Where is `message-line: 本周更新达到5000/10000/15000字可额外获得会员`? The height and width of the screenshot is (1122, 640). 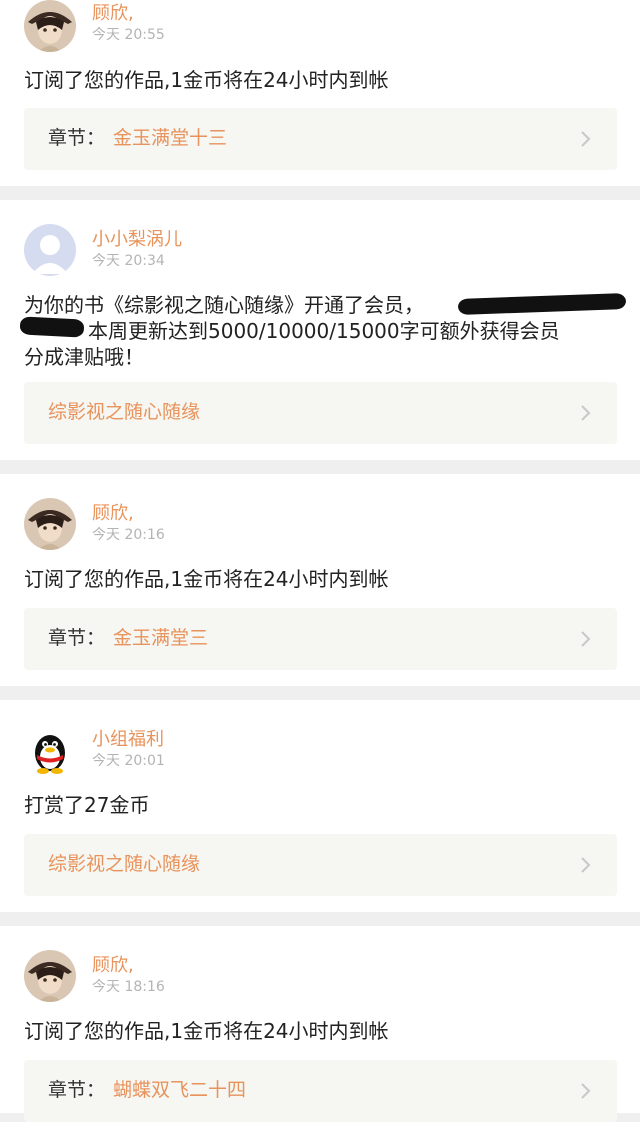 message-line: 本周更新达到5000/10000/15000字可额外获得会员 is located at coordinates (324, 331).